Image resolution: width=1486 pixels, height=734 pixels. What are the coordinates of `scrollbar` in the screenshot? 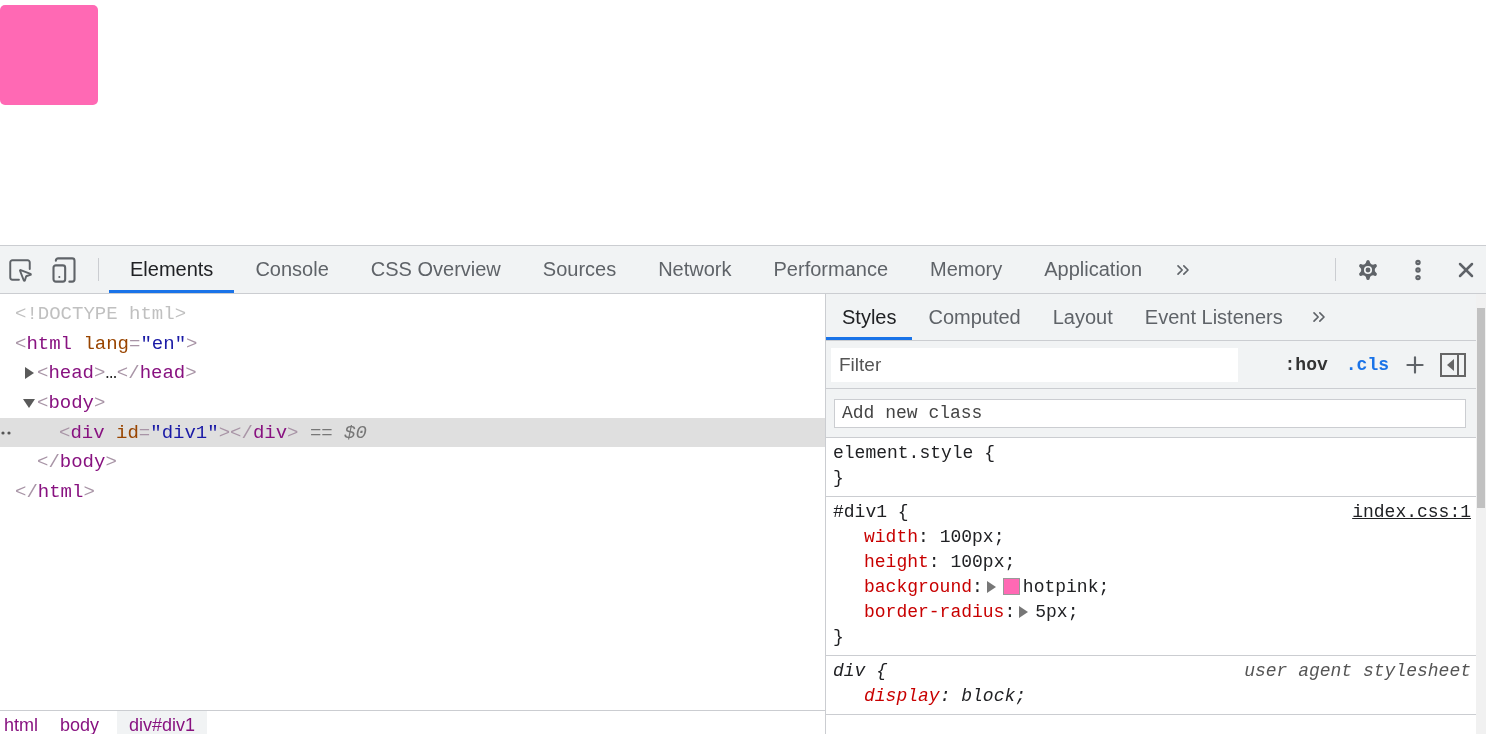 It's located at (1481, 514).